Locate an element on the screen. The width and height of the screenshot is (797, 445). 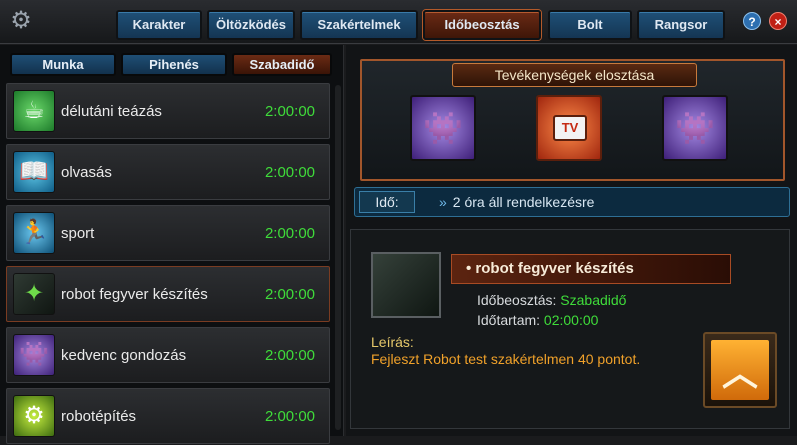
time-available-bar: Idő: » 2 óra áll rendelkezésre is located at coordinates (572, 202).